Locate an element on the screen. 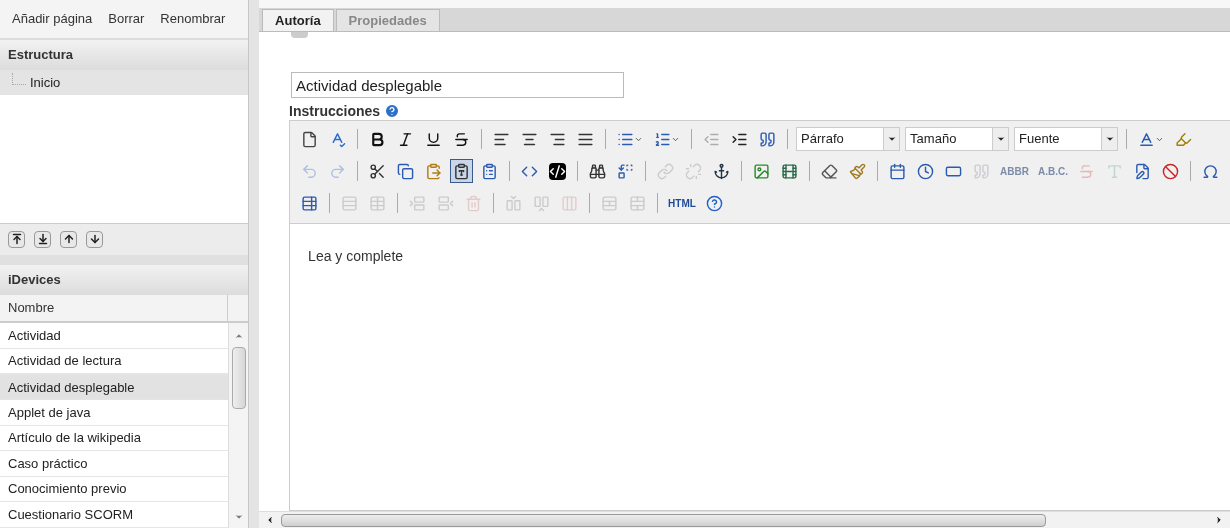 The height and width of the screenshot is (528, 1230). numbered-list-icon is located at coordinates (663, 139).